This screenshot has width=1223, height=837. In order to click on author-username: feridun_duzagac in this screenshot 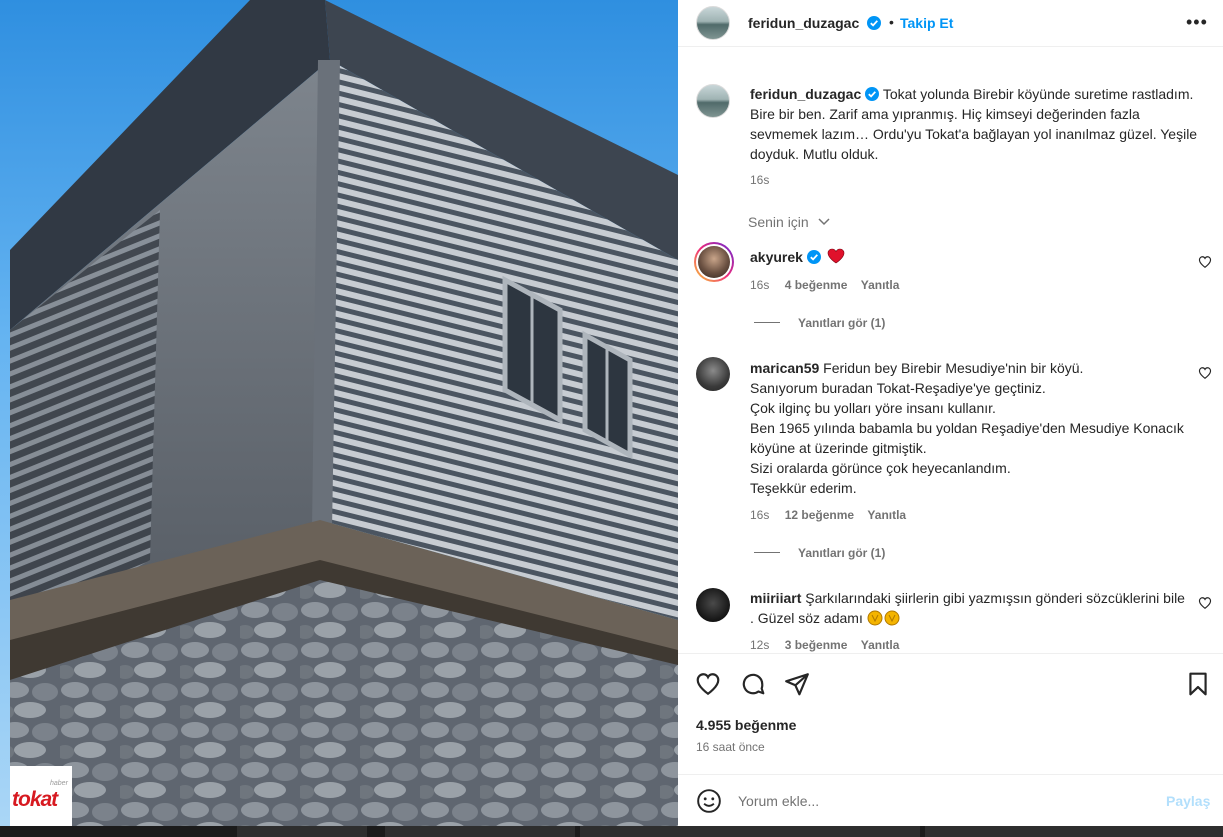, I will do `click(815, 23)`.